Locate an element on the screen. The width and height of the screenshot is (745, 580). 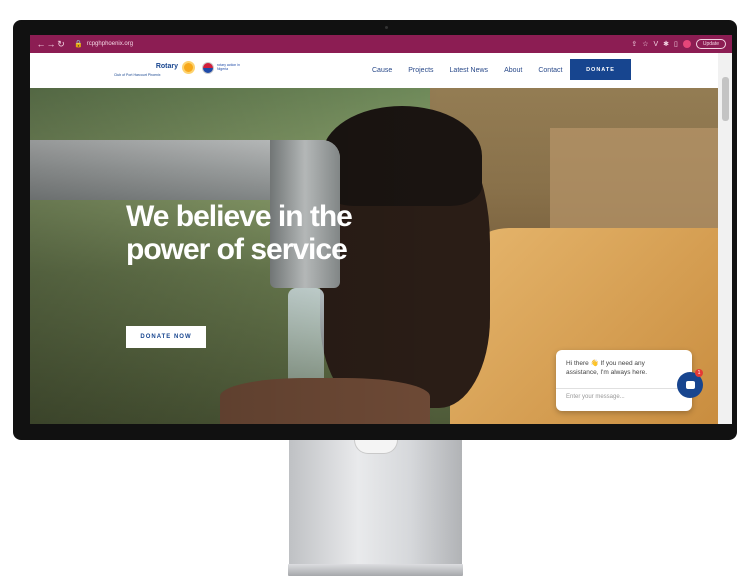
extension-v-icon: V is located at coordinates (655, 44).